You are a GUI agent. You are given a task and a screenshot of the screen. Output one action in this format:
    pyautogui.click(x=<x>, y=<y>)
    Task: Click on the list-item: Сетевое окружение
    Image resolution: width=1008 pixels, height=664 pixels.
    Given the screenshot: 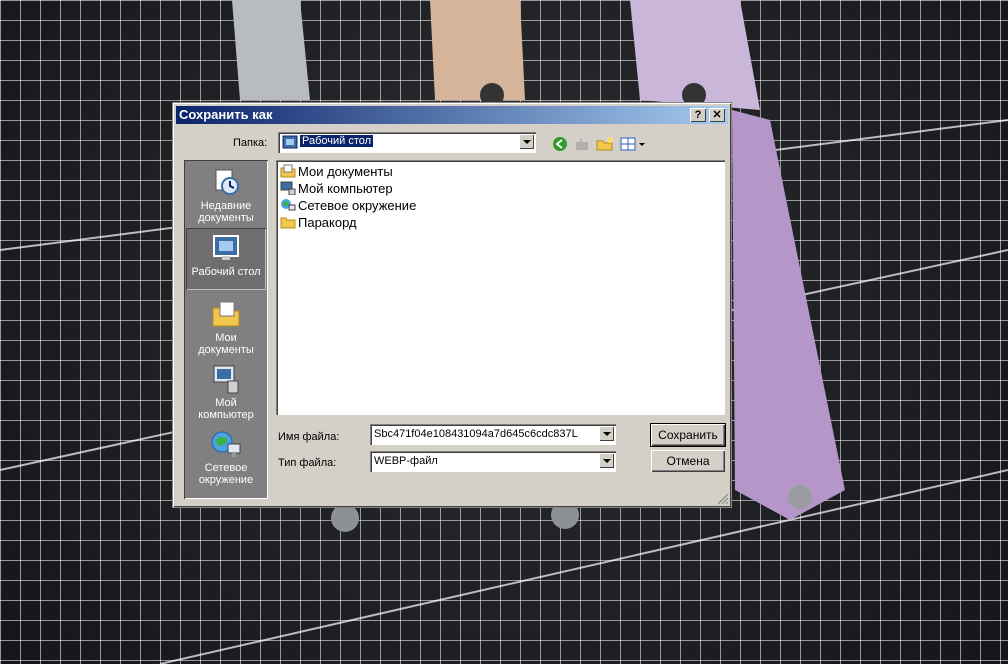 What is the action you would take?
    pyautogui.click(x=348, y=206)
    